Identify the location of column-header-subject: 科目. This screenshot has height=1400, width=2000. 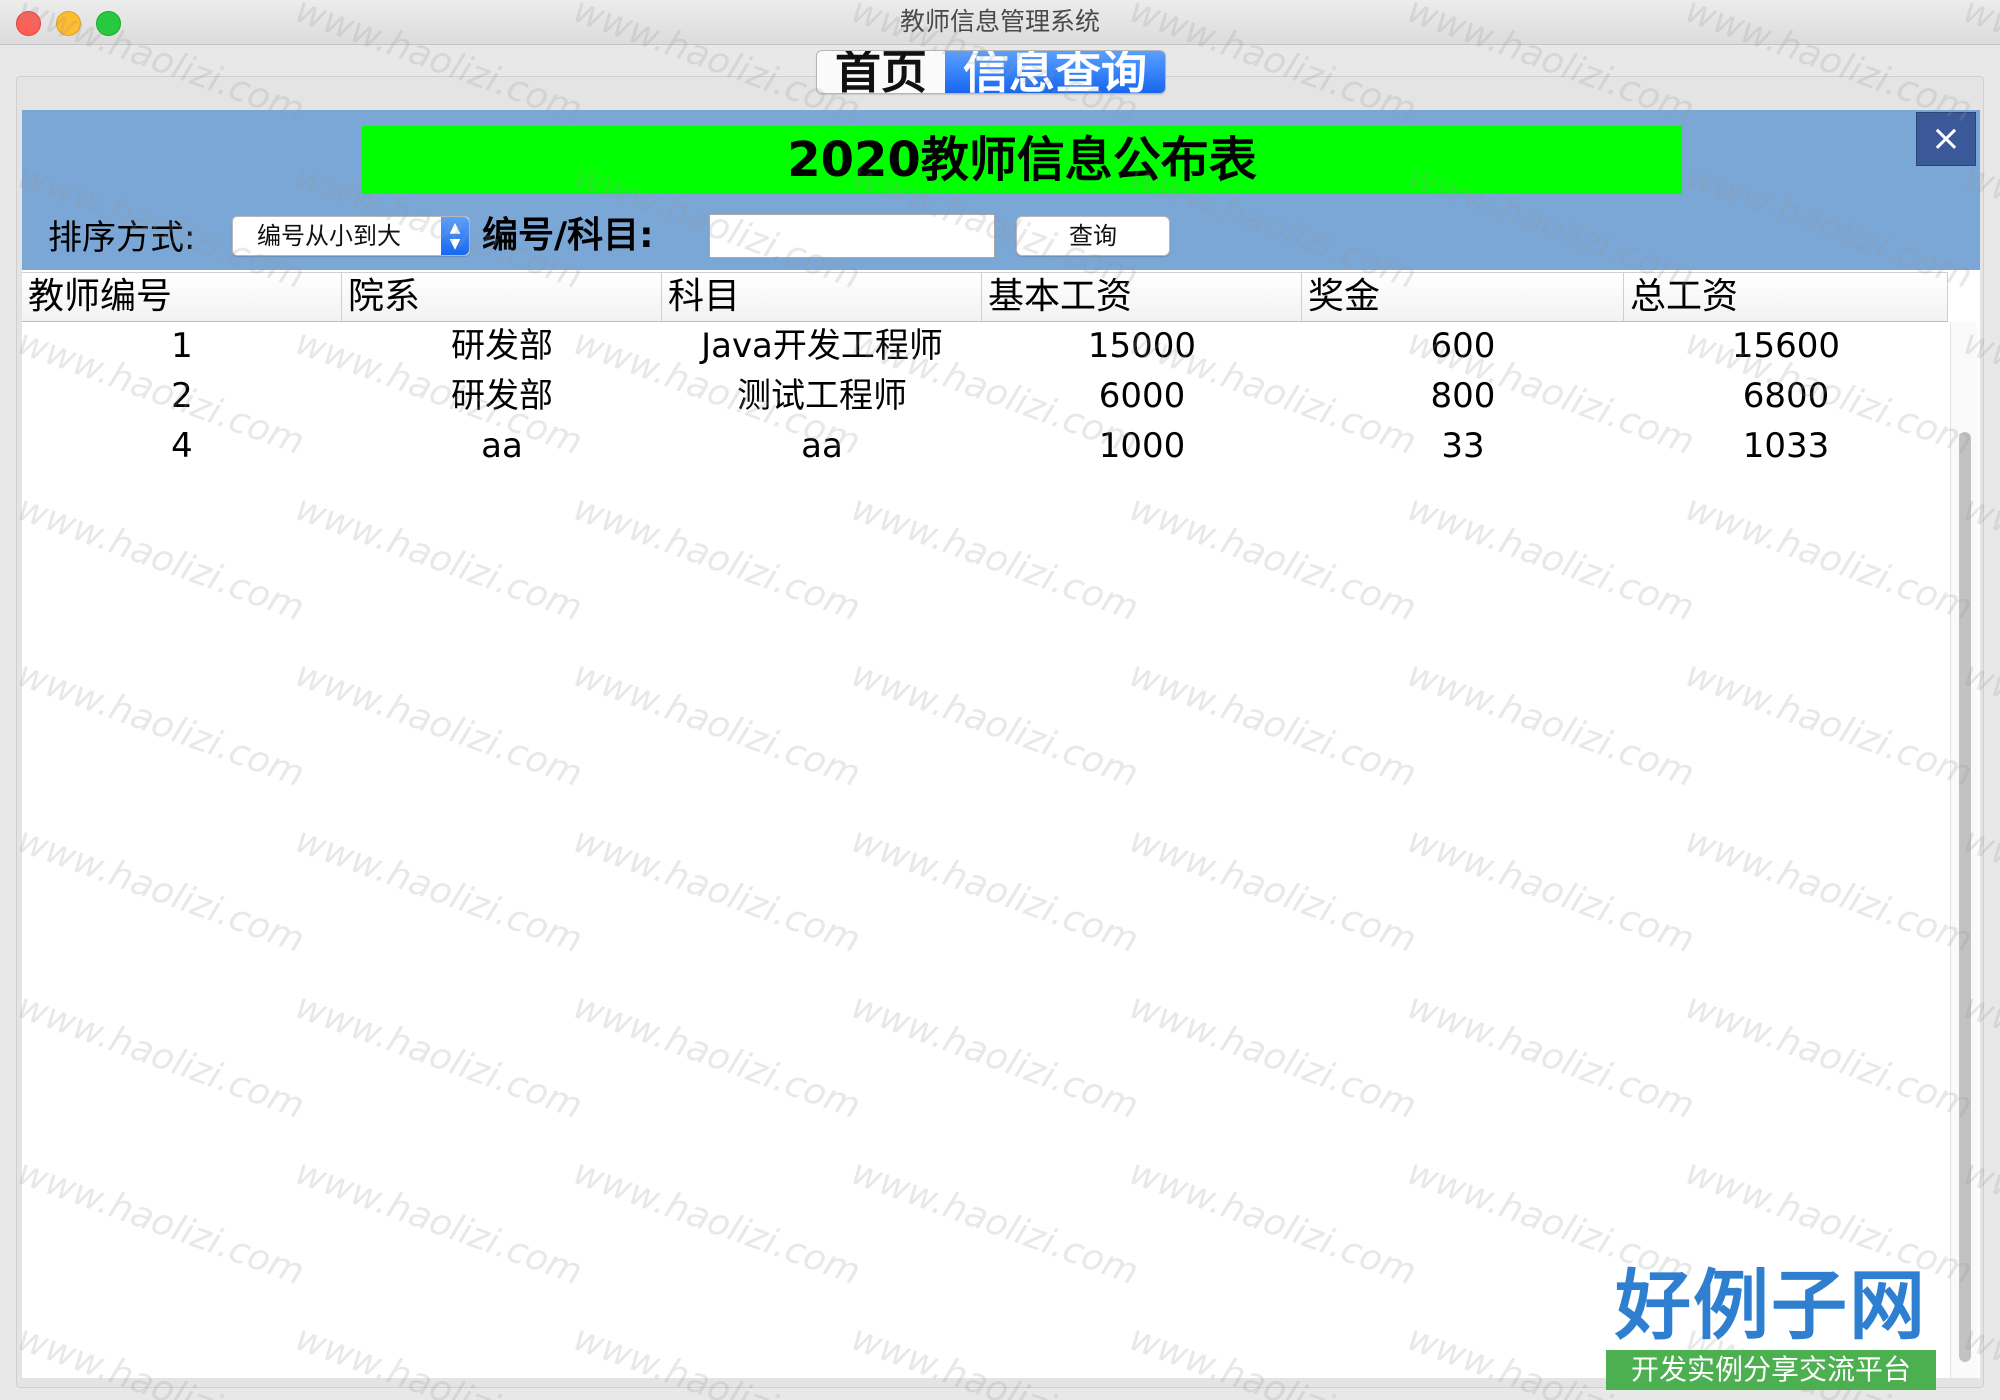
(822, 297).